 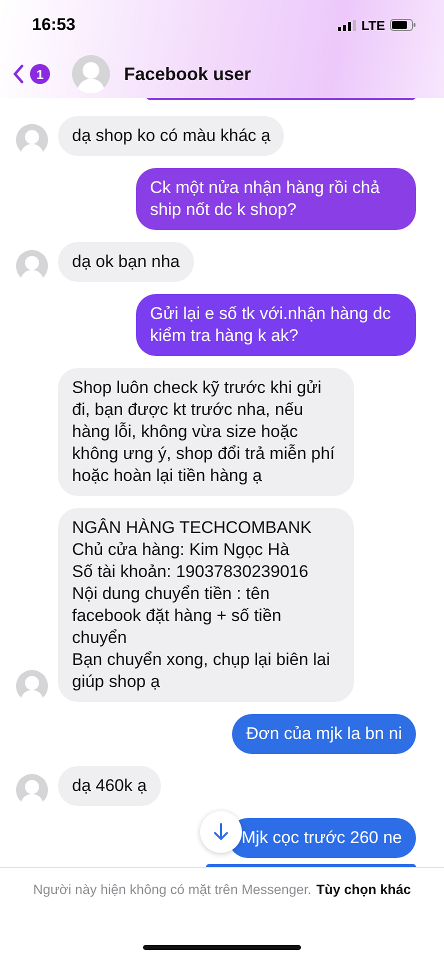 I want to click on message-bubble: dạ ok bạn nha, so click(x=126, y=262).